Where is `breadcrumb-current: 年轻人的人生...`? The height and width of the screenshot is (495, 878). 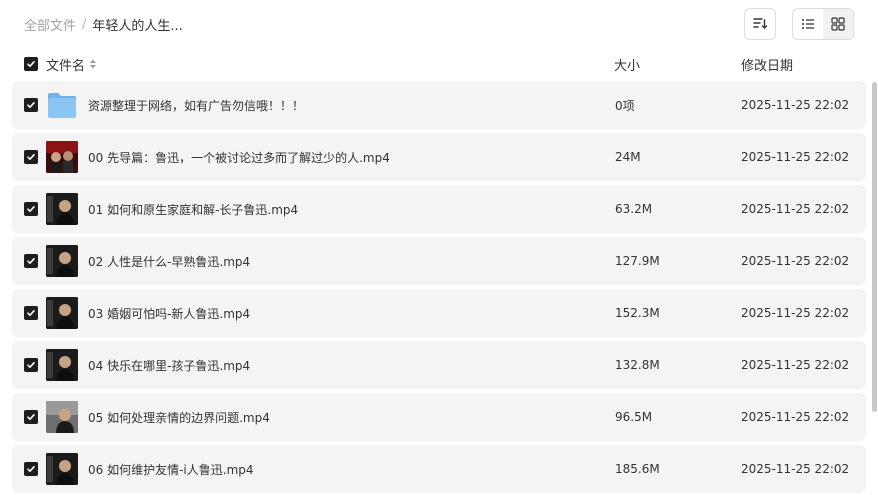 breadcrumb-current: 年轻人的人生... is located at coordinates (137, 26).